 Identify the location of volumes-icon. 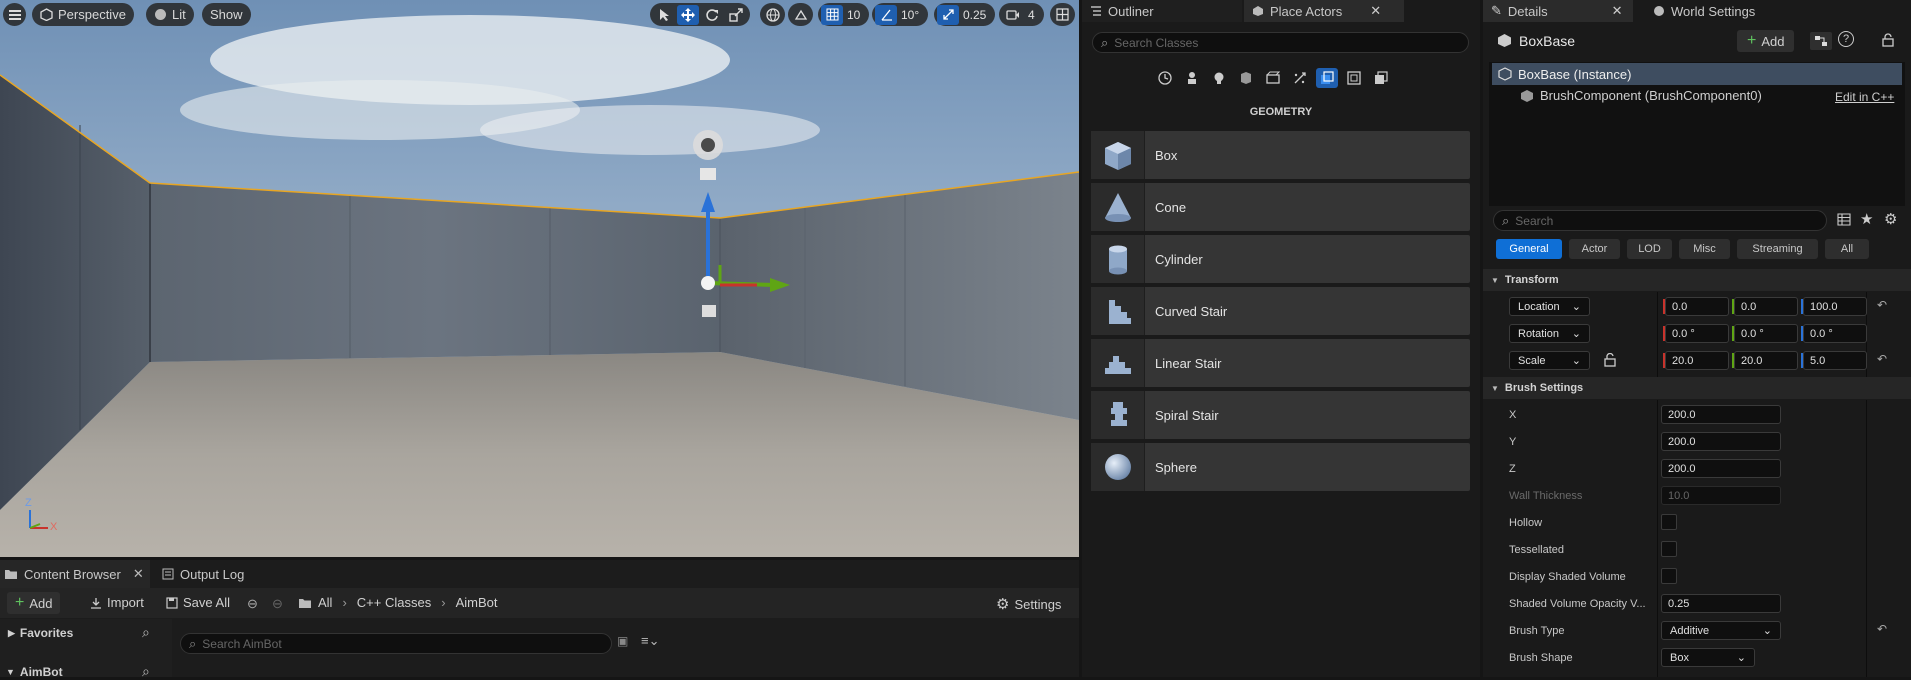
(1354, 78).